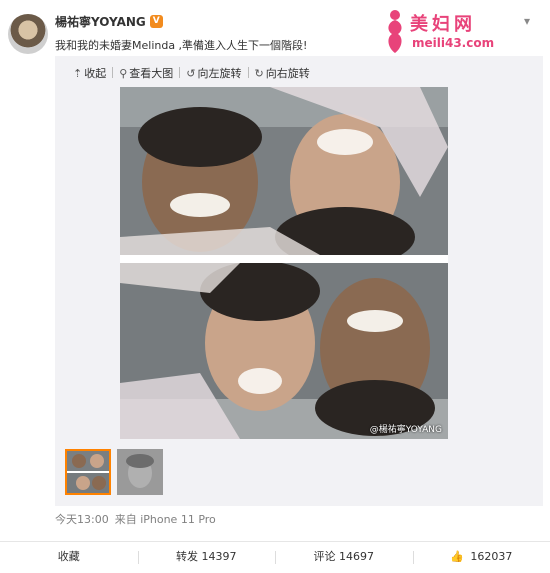 The height and width of the screenshot is (573, 550). I want to click on site-watermark: 美妇网 meili43.com, so click(445, 31).